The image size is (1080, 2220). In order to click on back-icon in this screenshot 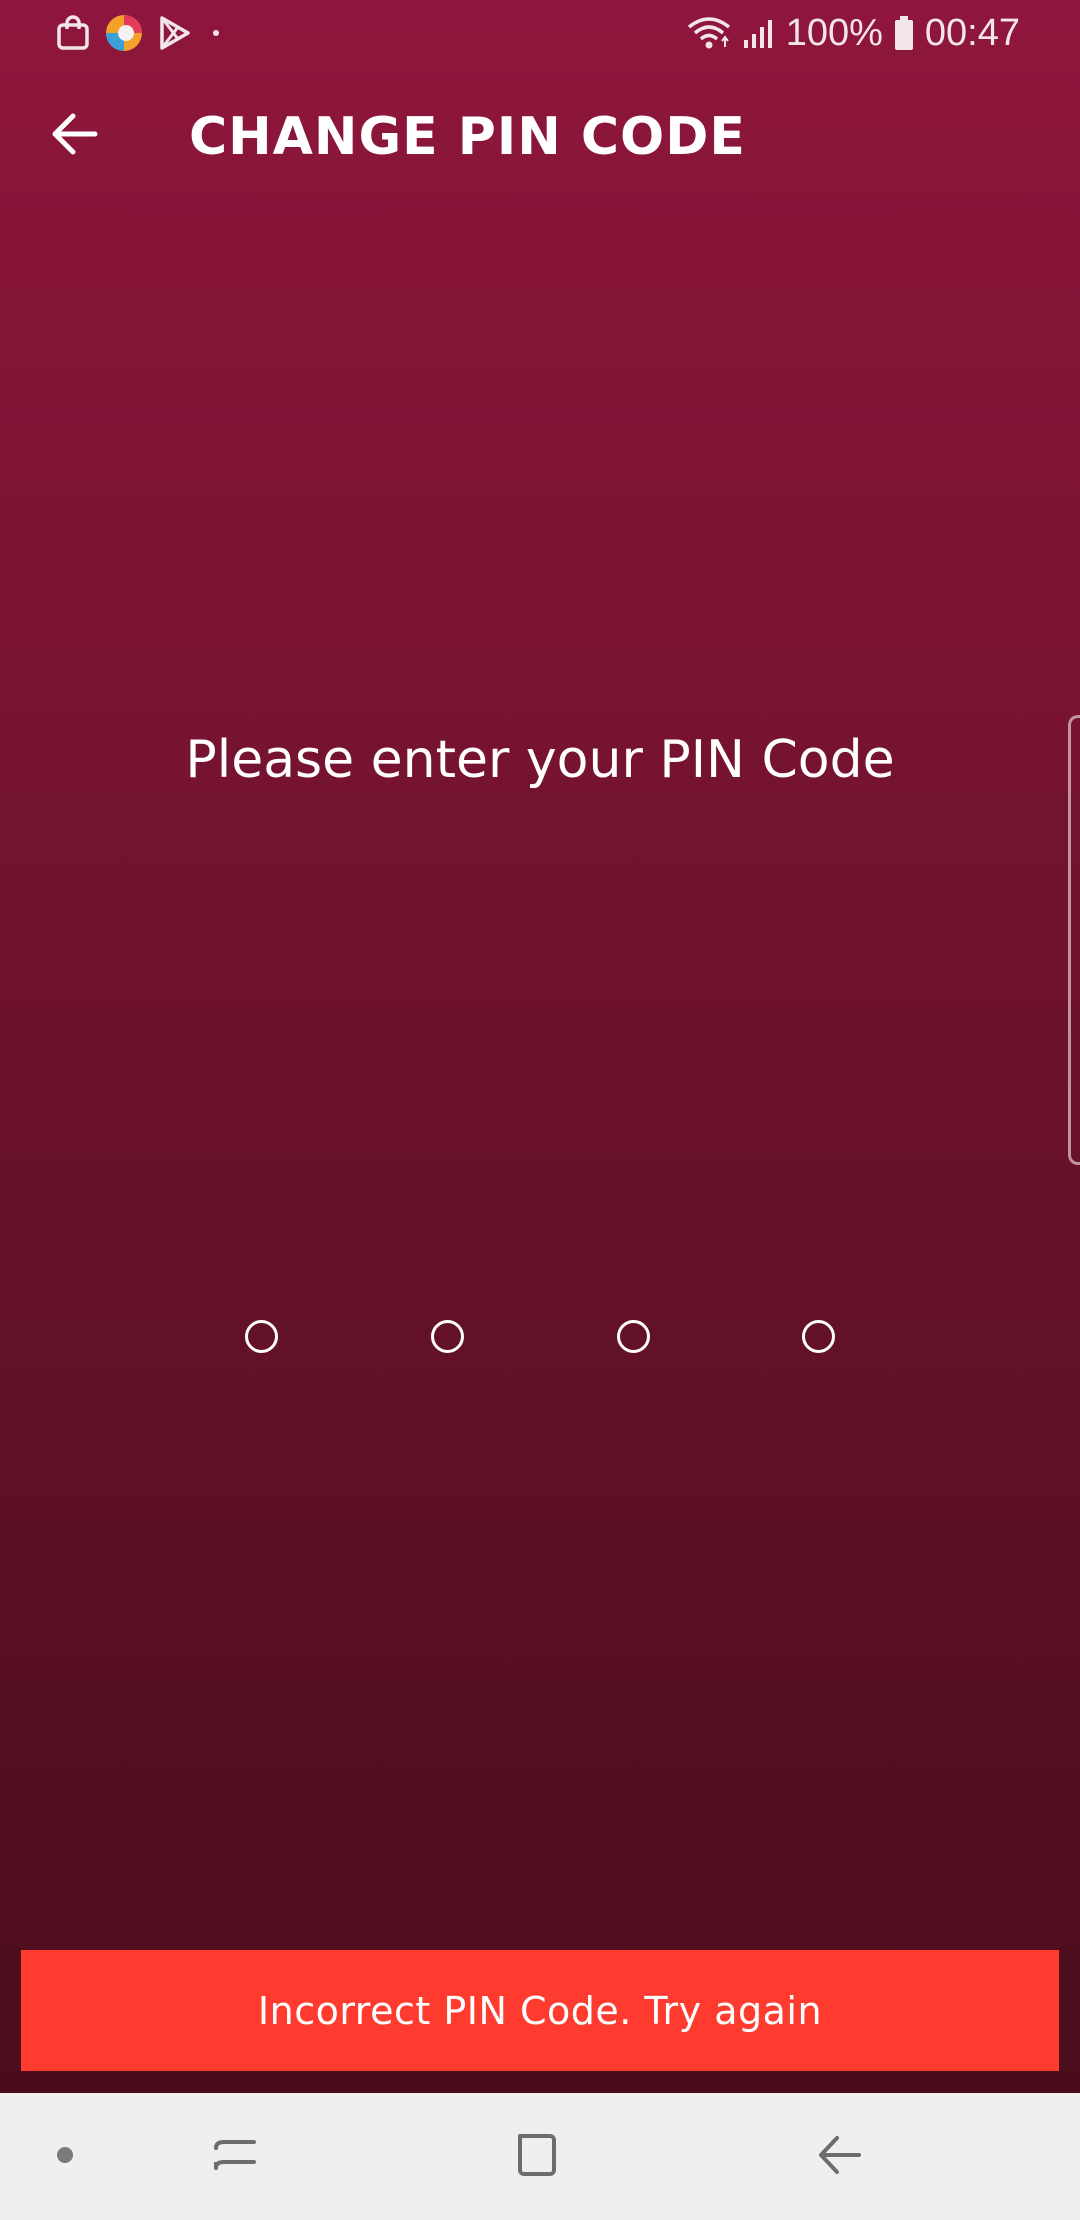, I will do `click(838, 2157)`.